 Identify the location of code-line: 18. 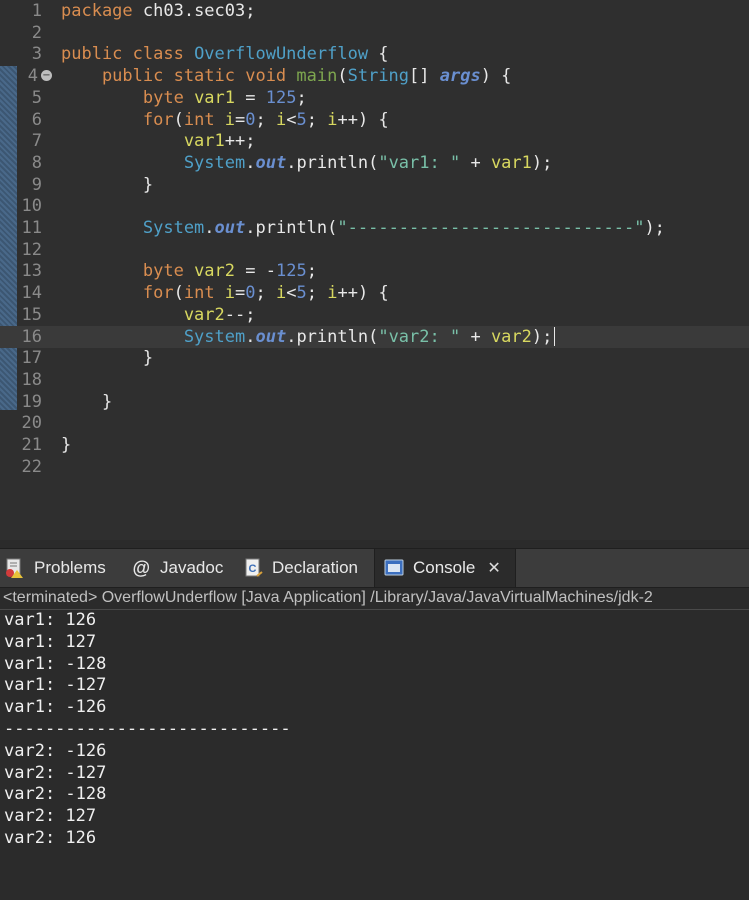
(374, 380).